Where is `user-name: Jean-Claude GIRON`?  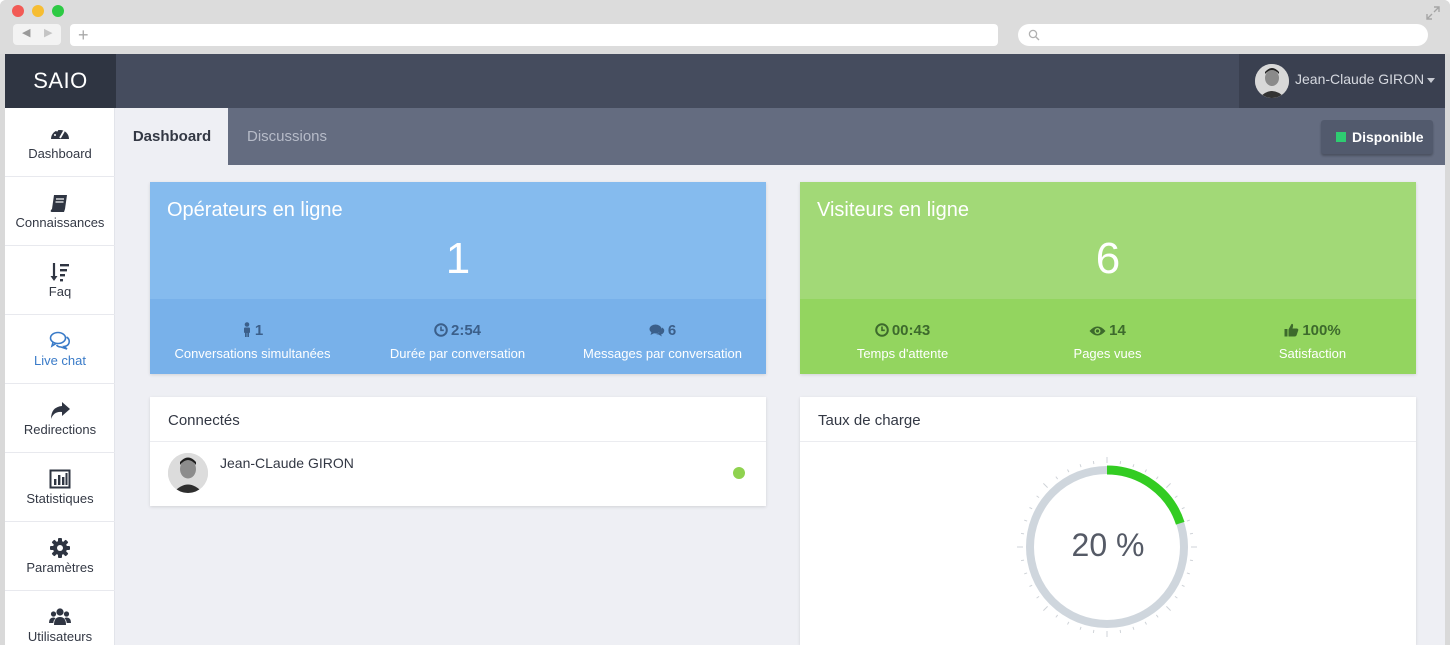 user-name: Jean-Claude GIRON is located at coordinates (1360, 79).